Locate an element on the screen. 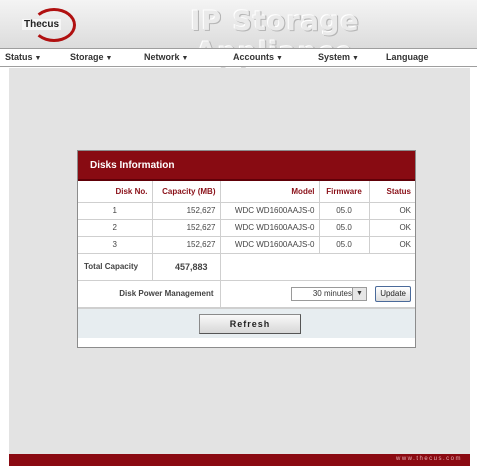 The width and height of the screenshot is (477, 466). menu-system-label: System is located at coordinates (334, 57).